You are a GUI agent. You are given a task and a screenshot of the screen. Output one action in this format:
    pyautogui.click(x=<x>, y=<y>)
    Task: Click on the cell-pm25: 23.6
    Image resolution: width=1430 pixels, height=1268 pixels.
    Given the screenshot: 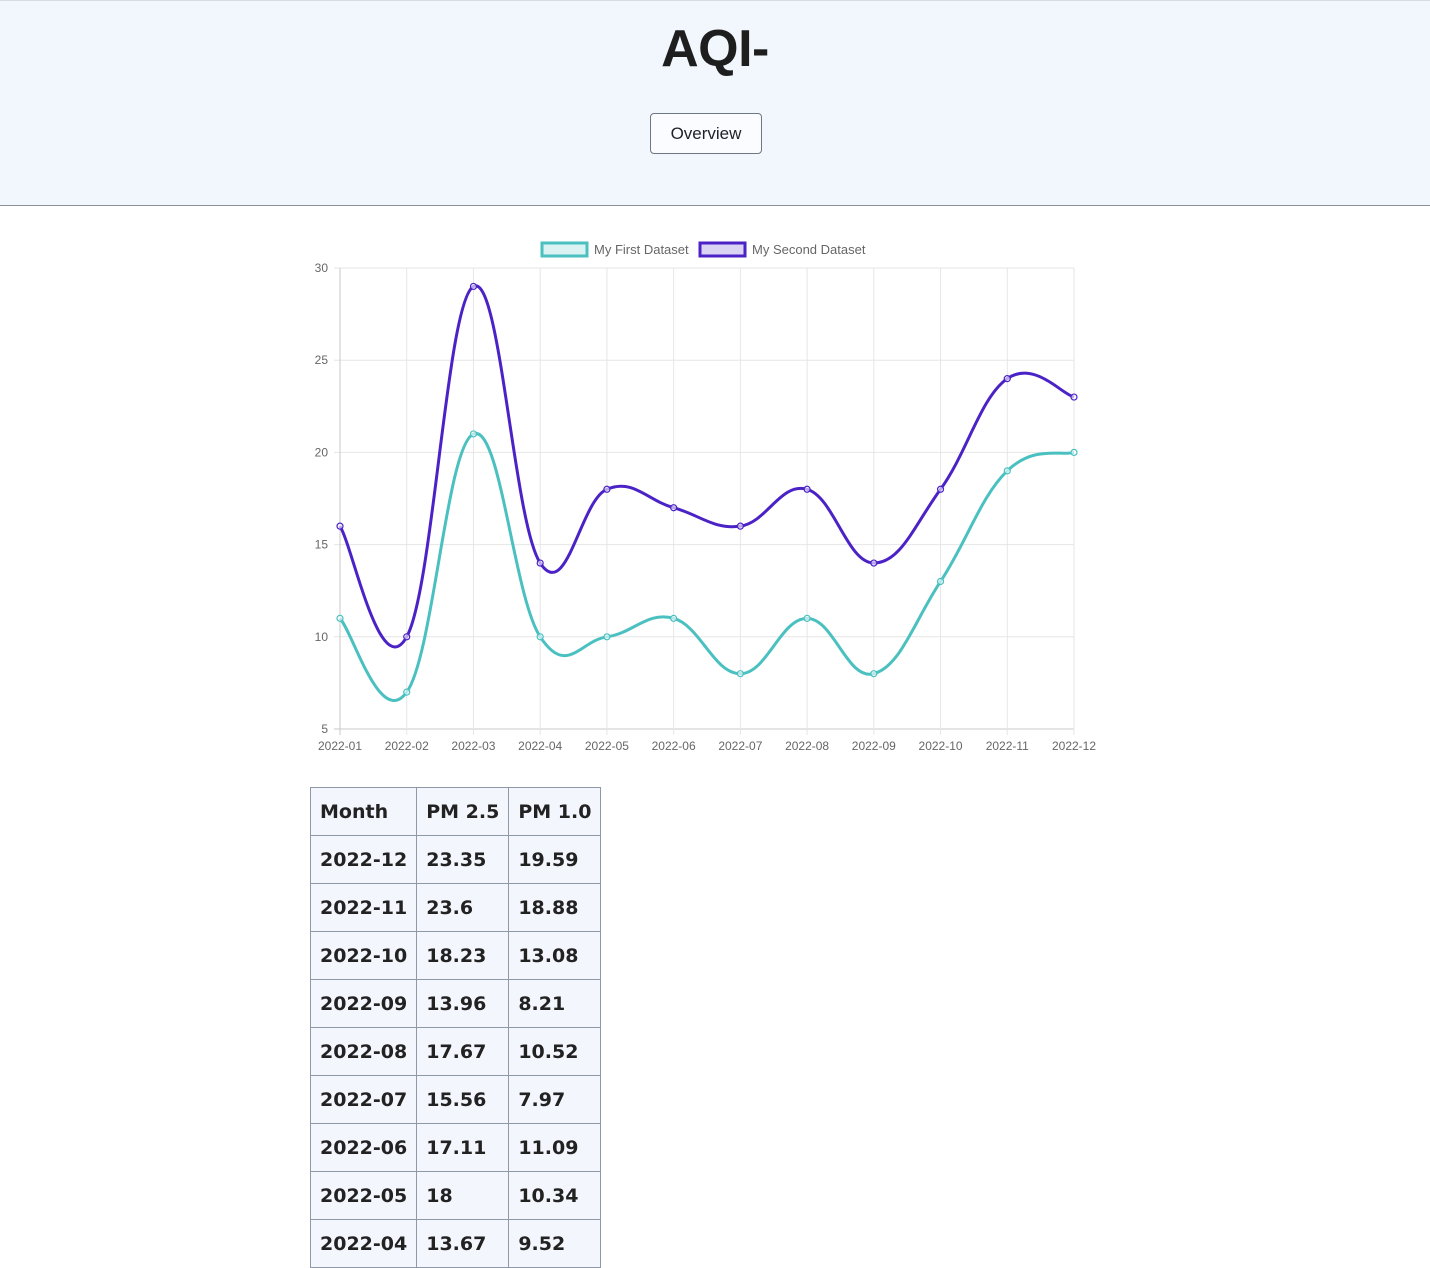 What is the action you would take?
    pyautogui.click(x=463, y=907)
    